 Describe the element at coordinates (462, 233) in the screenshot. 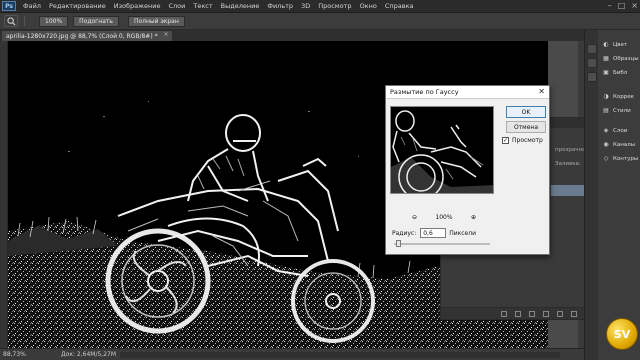

I see `radius-unit-label: Пиксели` at that location.